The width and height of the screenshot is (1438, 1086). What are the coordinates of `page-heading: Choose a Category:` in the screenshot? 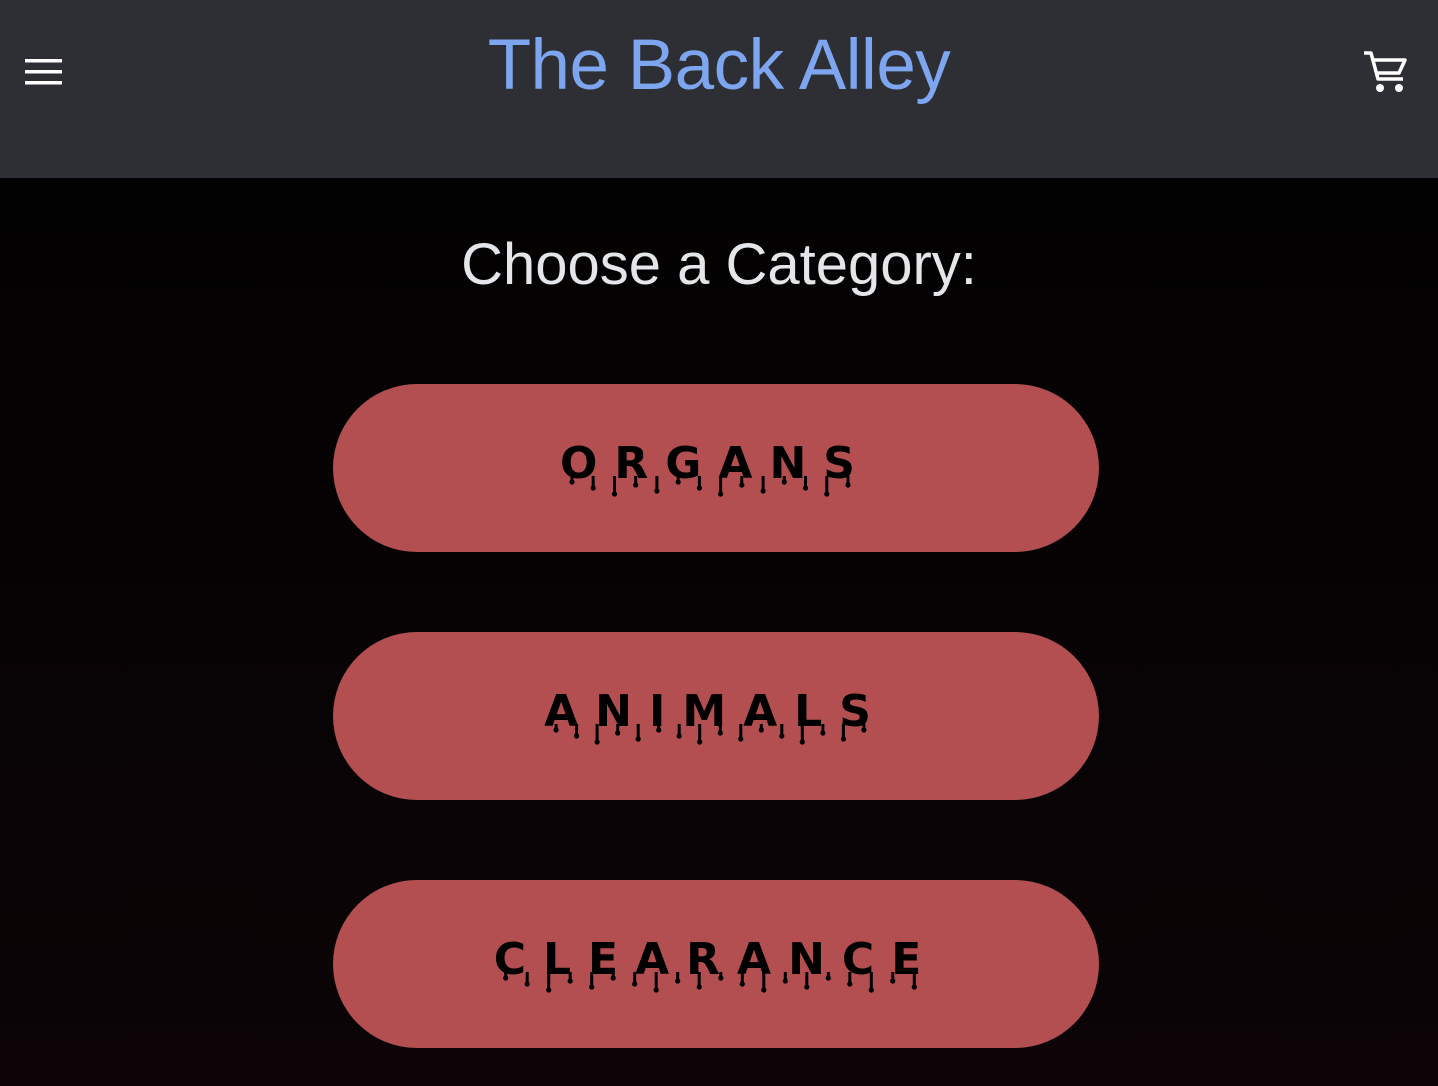 It's located at (719, 264).